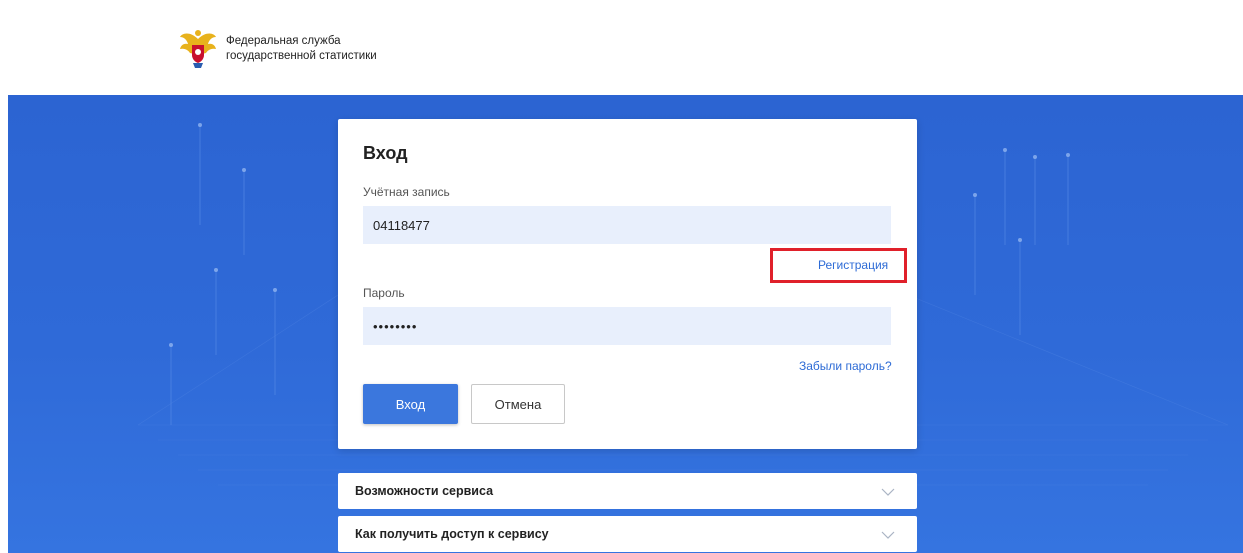 The height and width of the screenshot is (553, 1243). Describe the element at coordinates (301, 56) in the screenshot. I see `org-name-line2: государственной статистики` at that location.